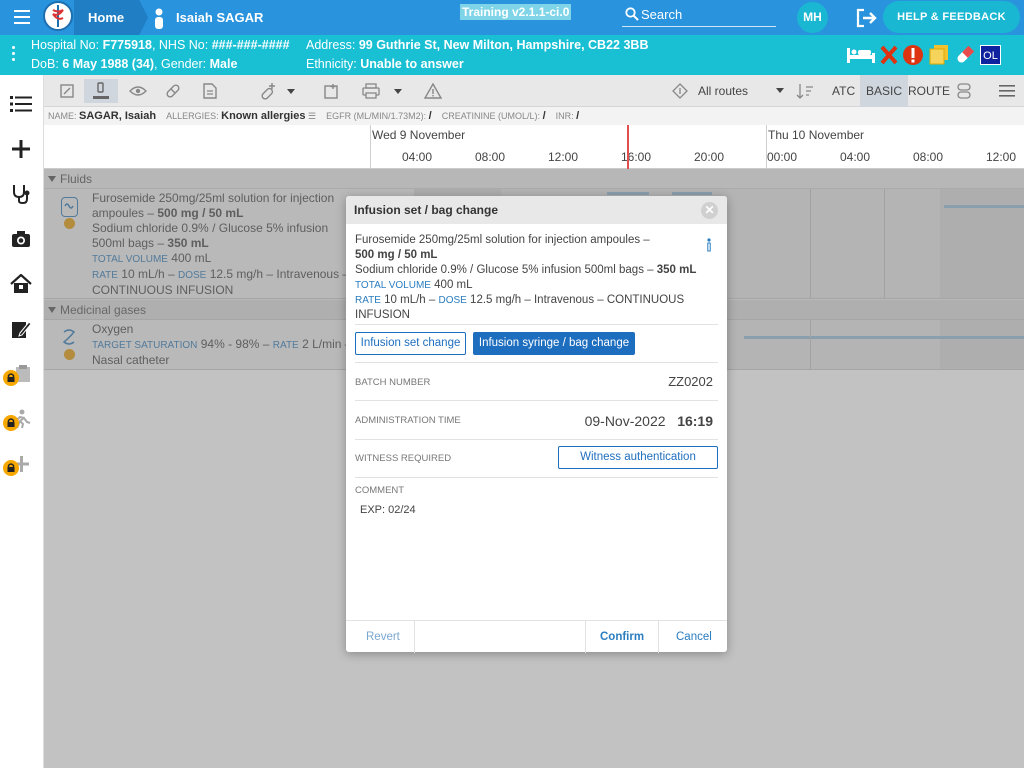 This screenshot has height=768, width=1024. What do you see at coordinates (331, 91) in the screenshot?
I see `rx-icon` at bounding box center [331, 91].